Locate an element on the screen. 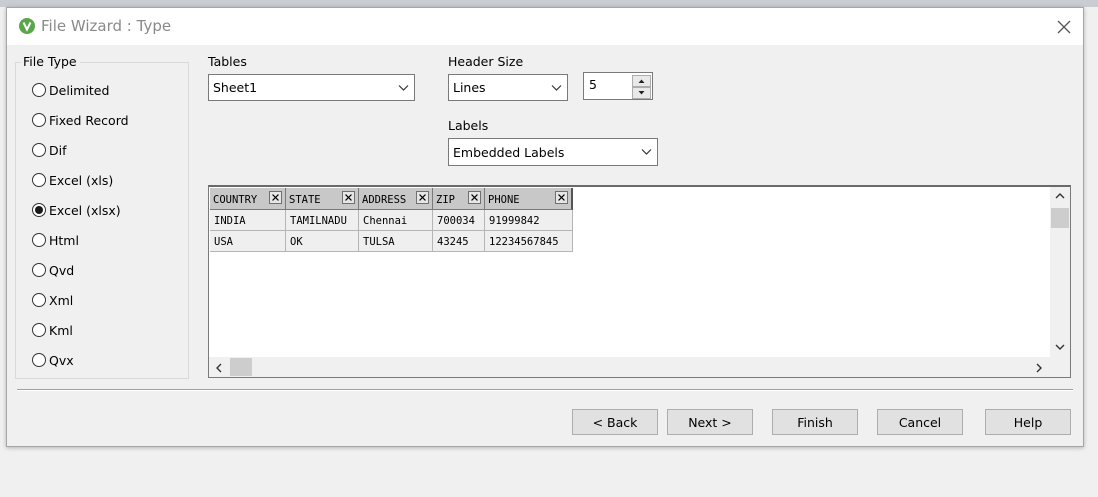 The height and width of the screenshot is (497, 1098). column-header-country: COUNTRY is located at coordinates (248, 199).